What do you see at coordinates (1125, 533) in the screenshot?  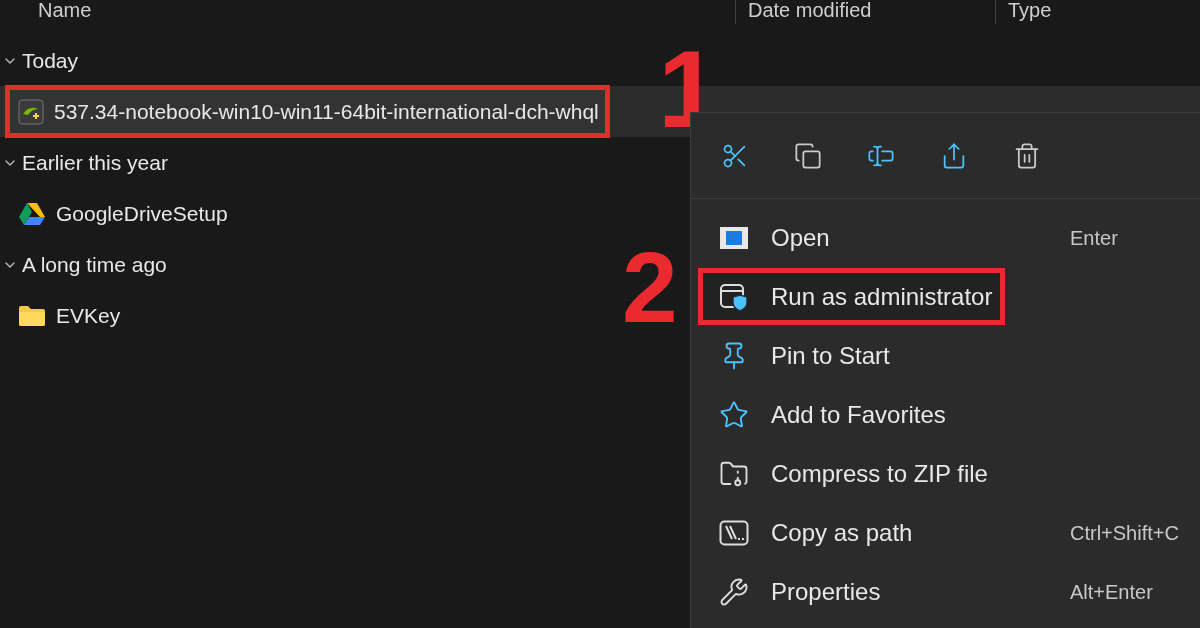 I see `shortcut-text: Ctrl+Shift+C` at bounding box center [1125, 533].